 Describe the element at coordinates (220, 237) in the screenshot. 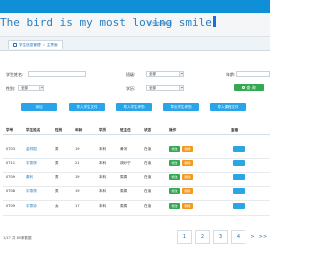

I see `page-button-3: 3` at that location.